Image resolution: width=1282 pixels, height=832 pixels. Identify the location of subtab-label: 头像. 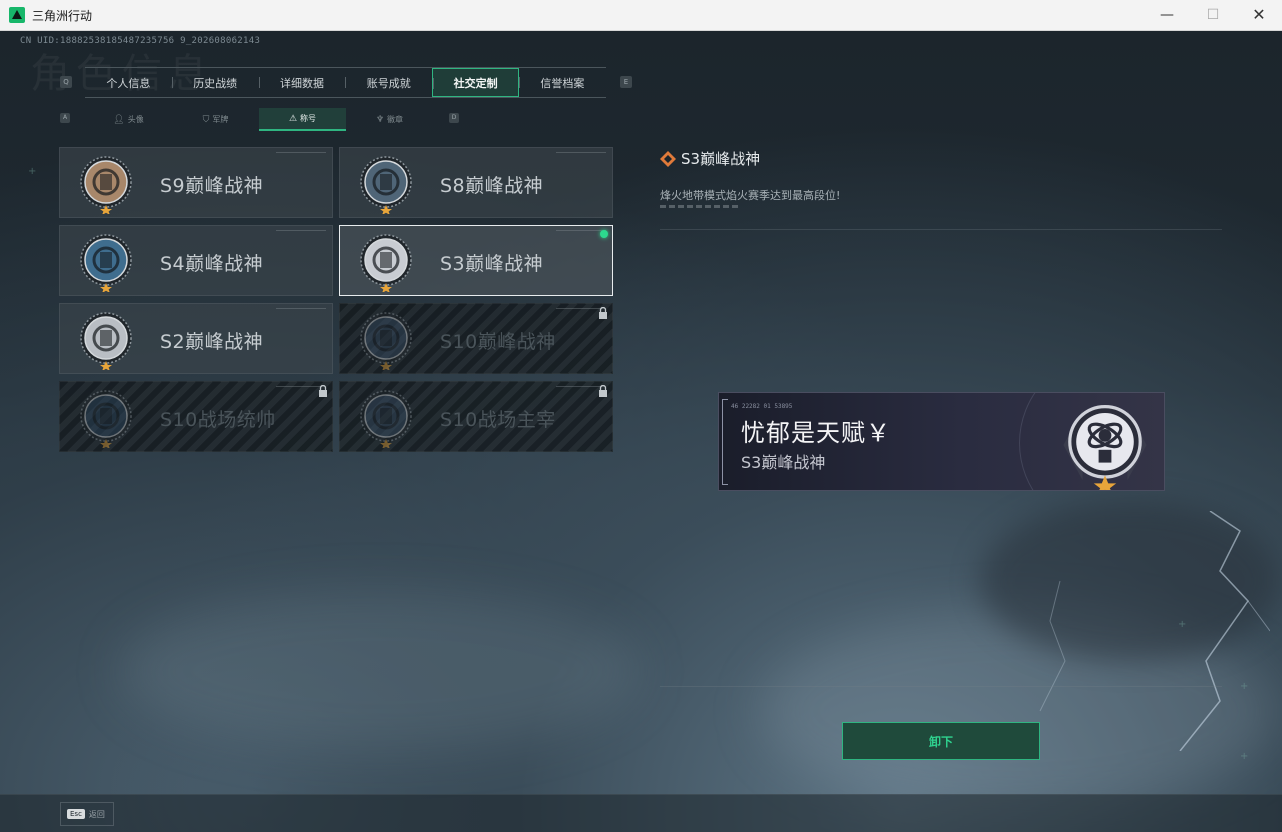
(135, 119).